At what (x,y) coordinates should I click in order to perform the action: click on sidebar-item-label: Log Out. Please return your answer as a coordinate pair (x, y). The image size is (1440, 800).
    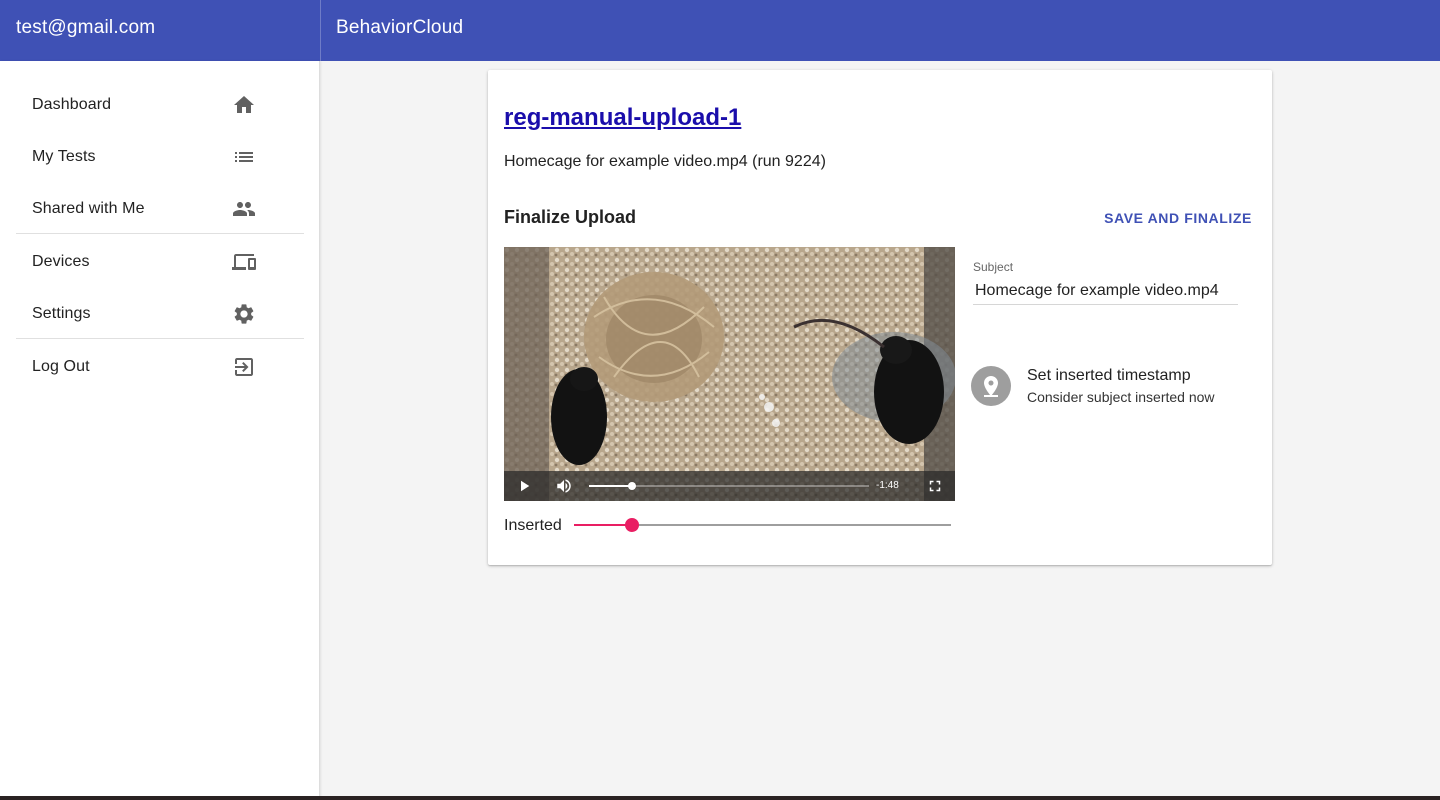
    Looking at the image, I should click on (61, 366).